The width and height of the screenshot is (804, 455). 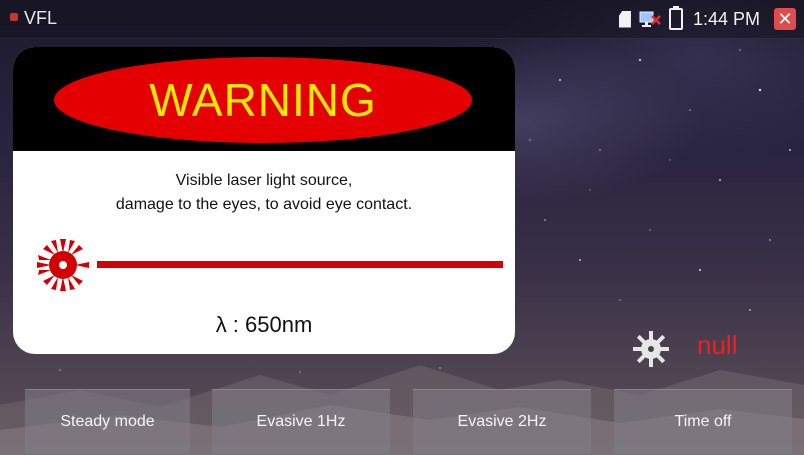 I want to click on battery-icon, so click(x=675, y=18).